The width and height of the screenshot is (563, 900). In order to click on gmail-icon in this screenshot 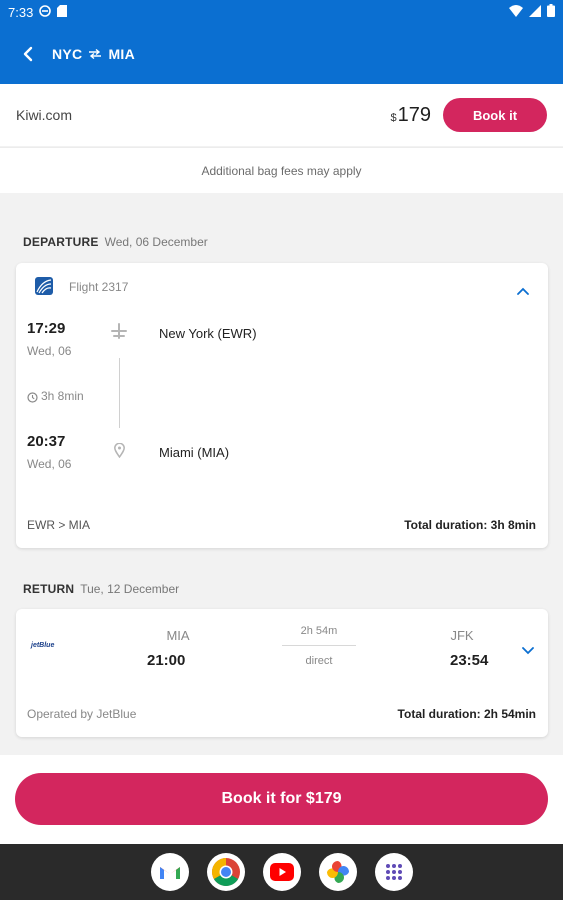, I will do `click(169, 873)`.